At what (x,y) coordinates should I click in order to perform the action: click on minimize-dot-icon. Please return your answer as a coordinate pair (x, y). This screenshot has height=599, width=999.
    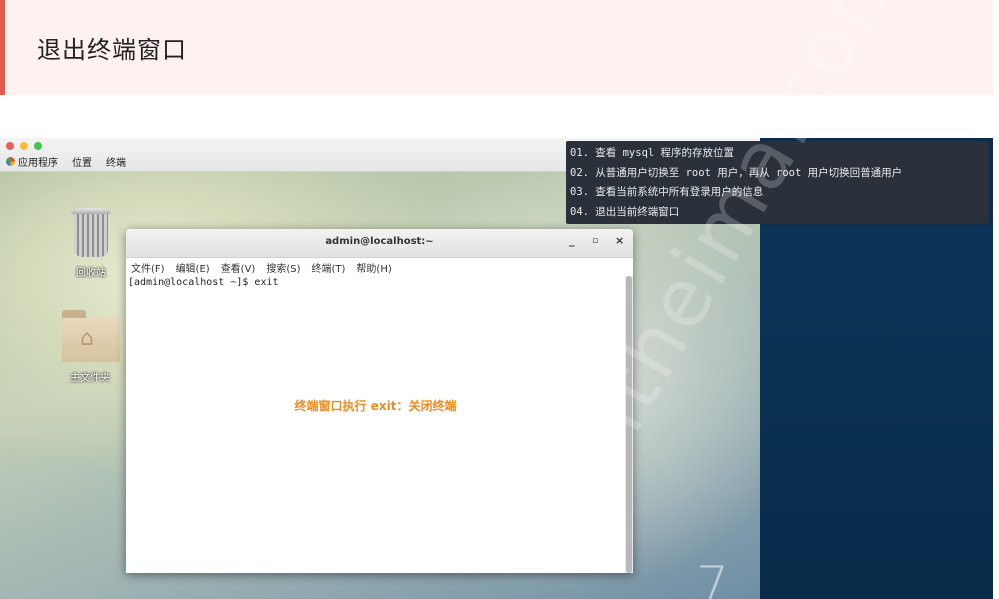
    Looking at the image, I should click on (24, 146).